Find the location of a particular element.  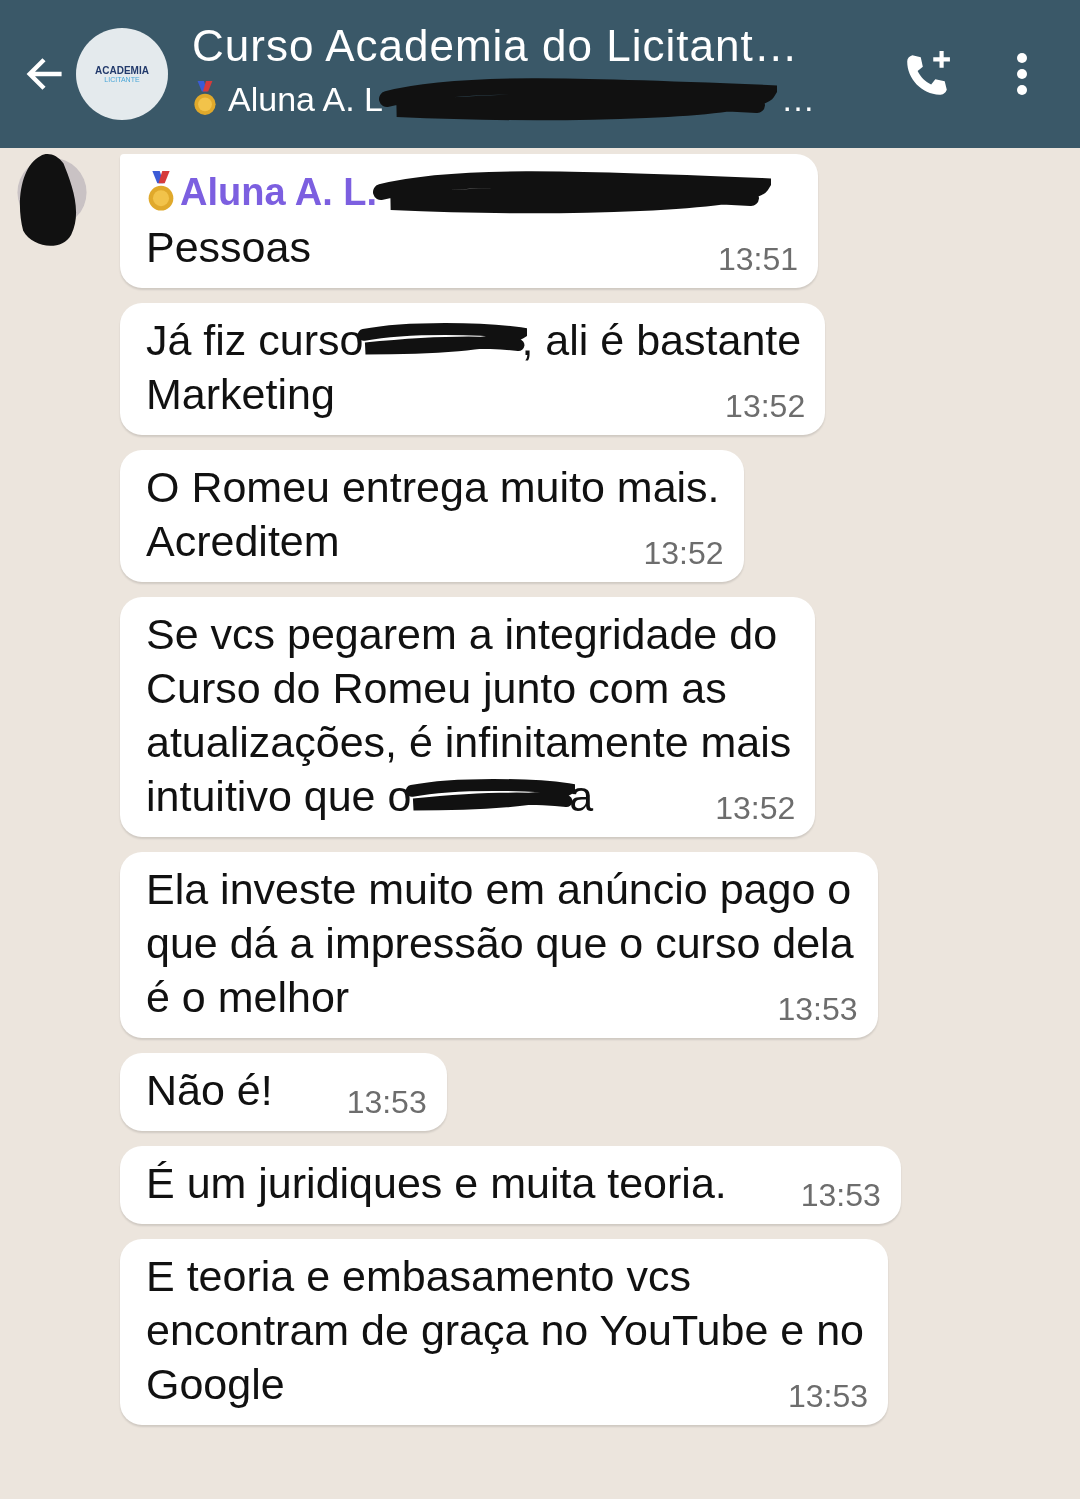

message-text: que dá a impressão que o curso dela is located at coordinates (500, 943).